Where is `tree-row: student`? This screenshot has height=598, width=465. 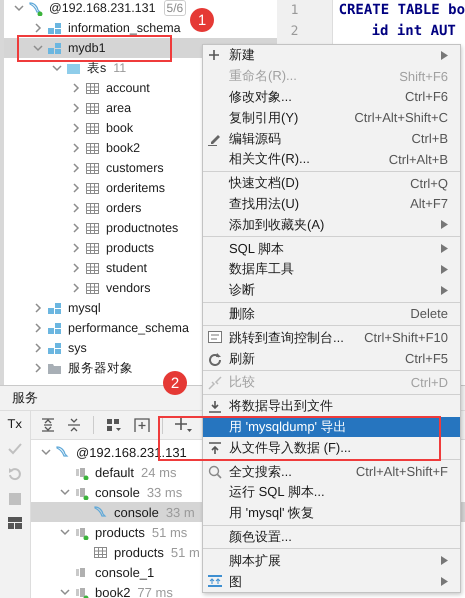
tree-row: student is located at coordinates (78, 268).